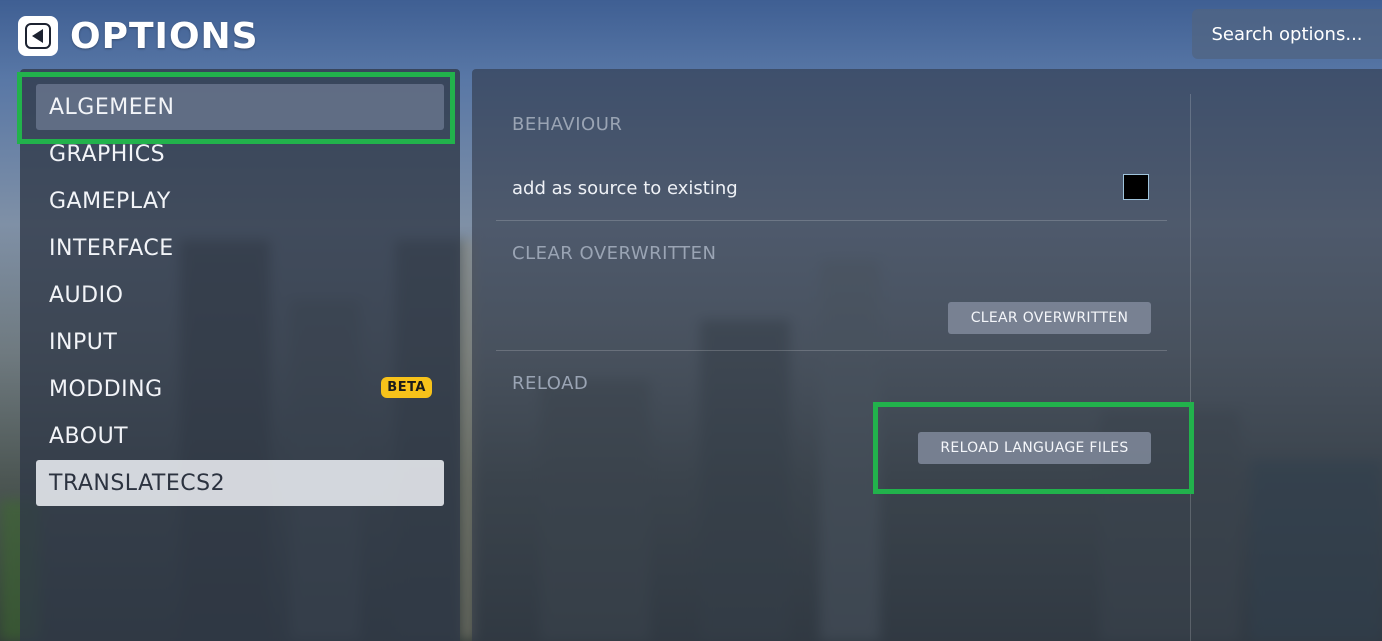 This screenshot has width=1382, height=641. Describe the element at coordinates (240, 342) in the screenshot. I see `sidebar-item-input: INPUT` at that location.